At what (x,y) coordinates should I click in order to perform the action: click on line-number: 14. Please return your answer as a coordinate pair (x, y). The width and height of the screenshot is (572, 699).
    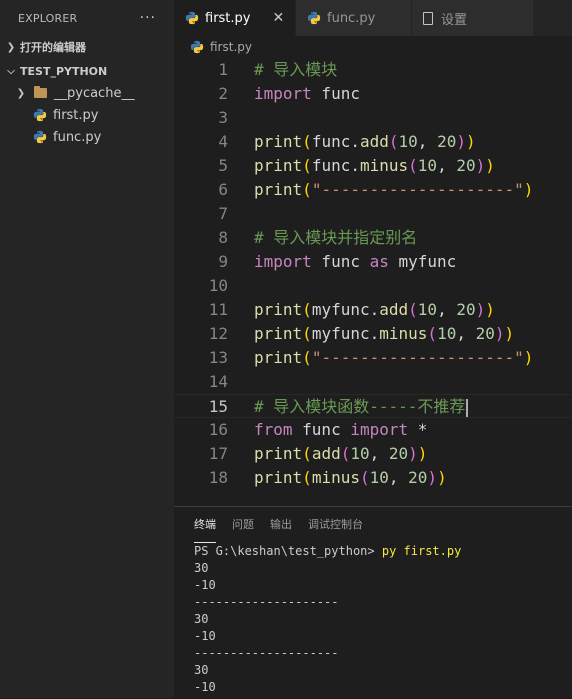
    Looking at the image, I should click on (218, 381).